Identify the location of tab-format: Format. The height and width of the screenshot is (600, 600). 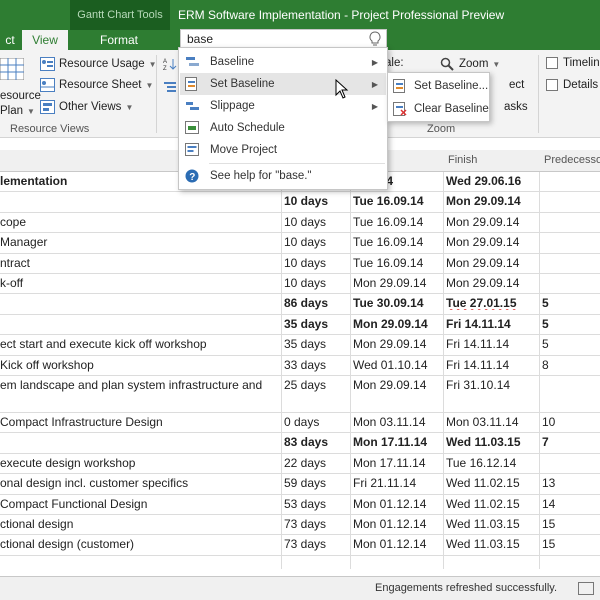
(119, 40).